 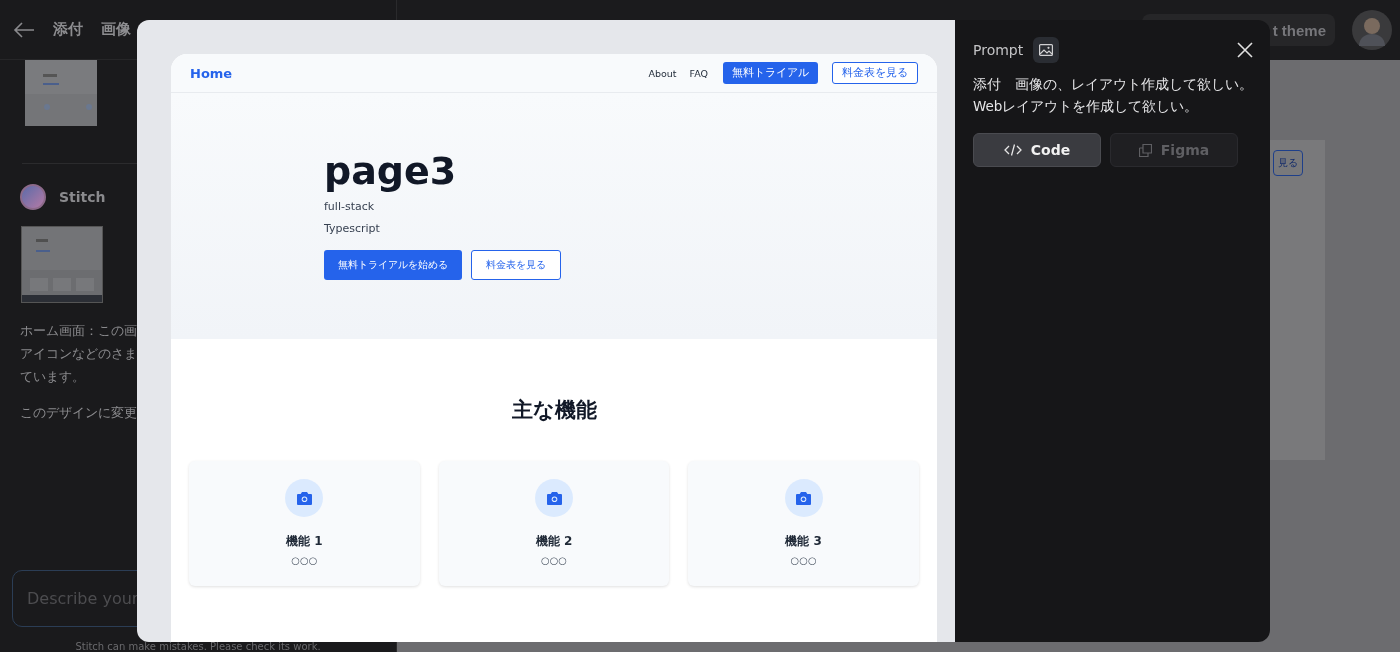 I want to click on code-button: Code, so click(x=1037, y=150).